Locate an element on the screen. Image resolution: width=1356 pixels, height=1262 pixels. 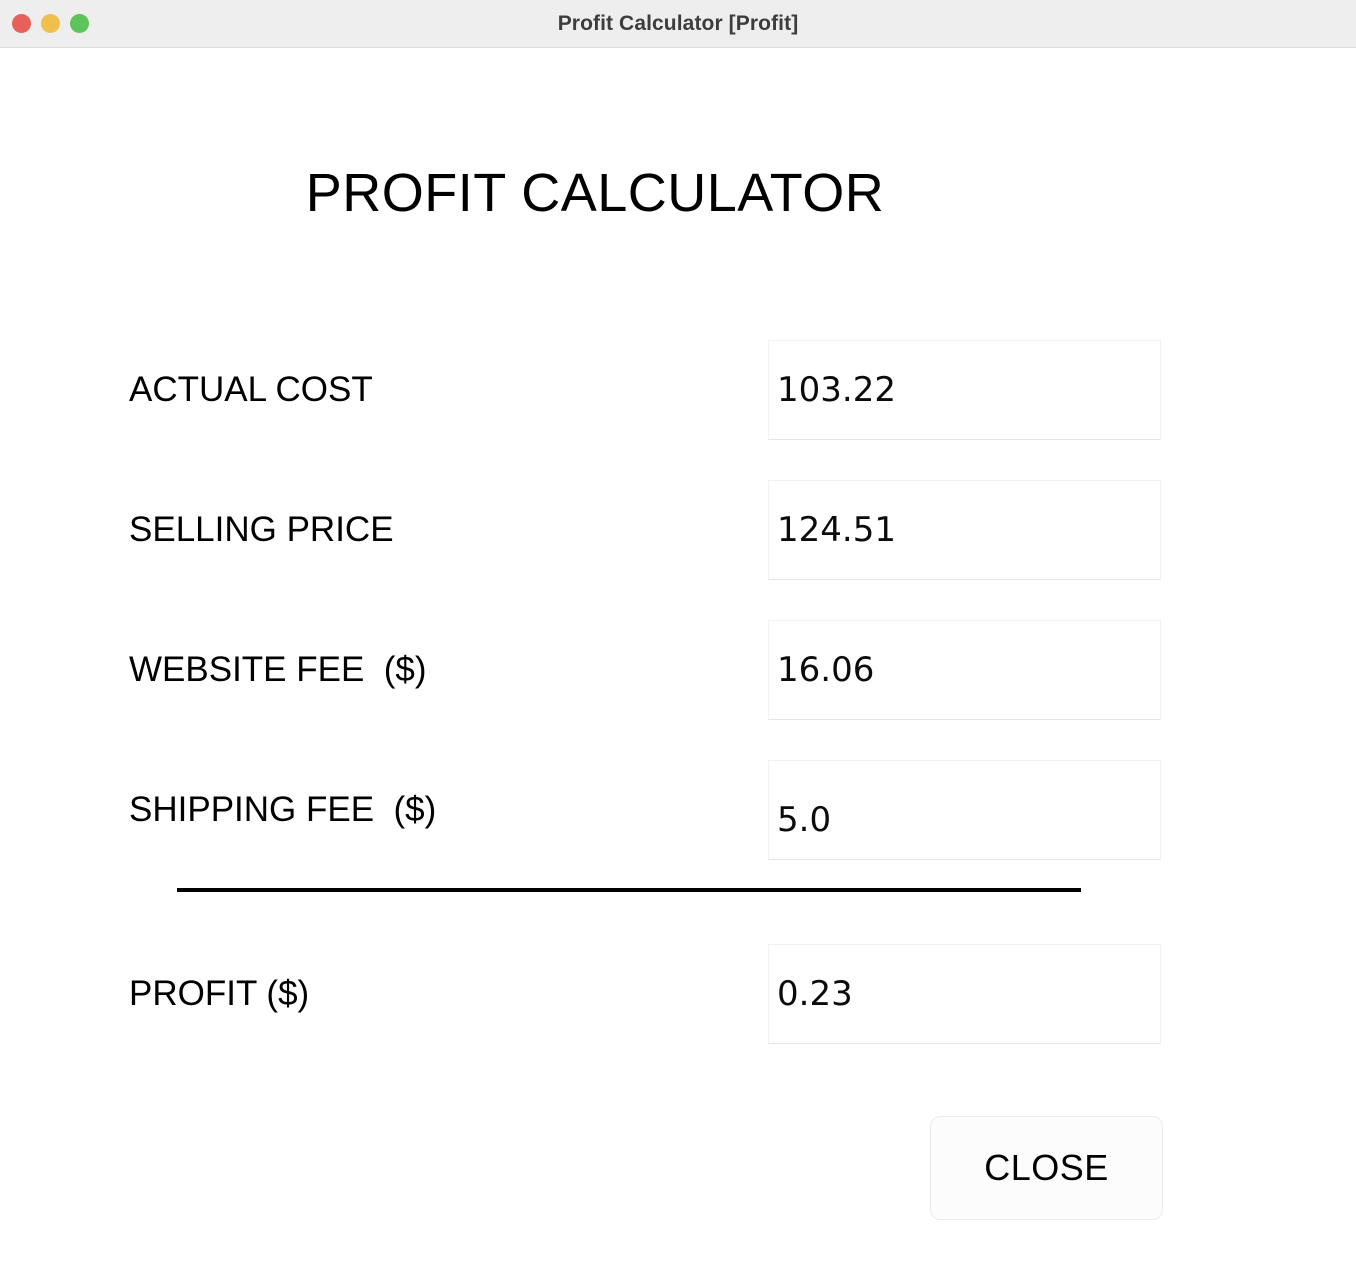
input-shipping-fee: 5.0 is located at coordinates (964, 810).